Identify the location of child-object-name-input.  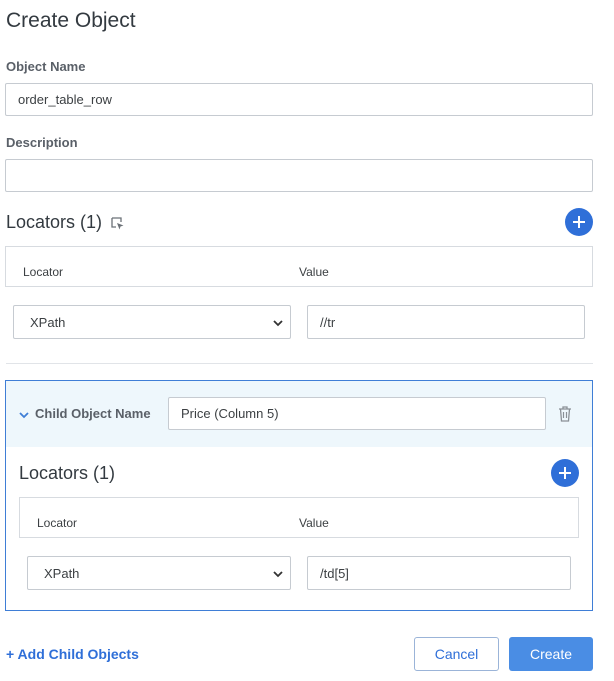
(357, 413).